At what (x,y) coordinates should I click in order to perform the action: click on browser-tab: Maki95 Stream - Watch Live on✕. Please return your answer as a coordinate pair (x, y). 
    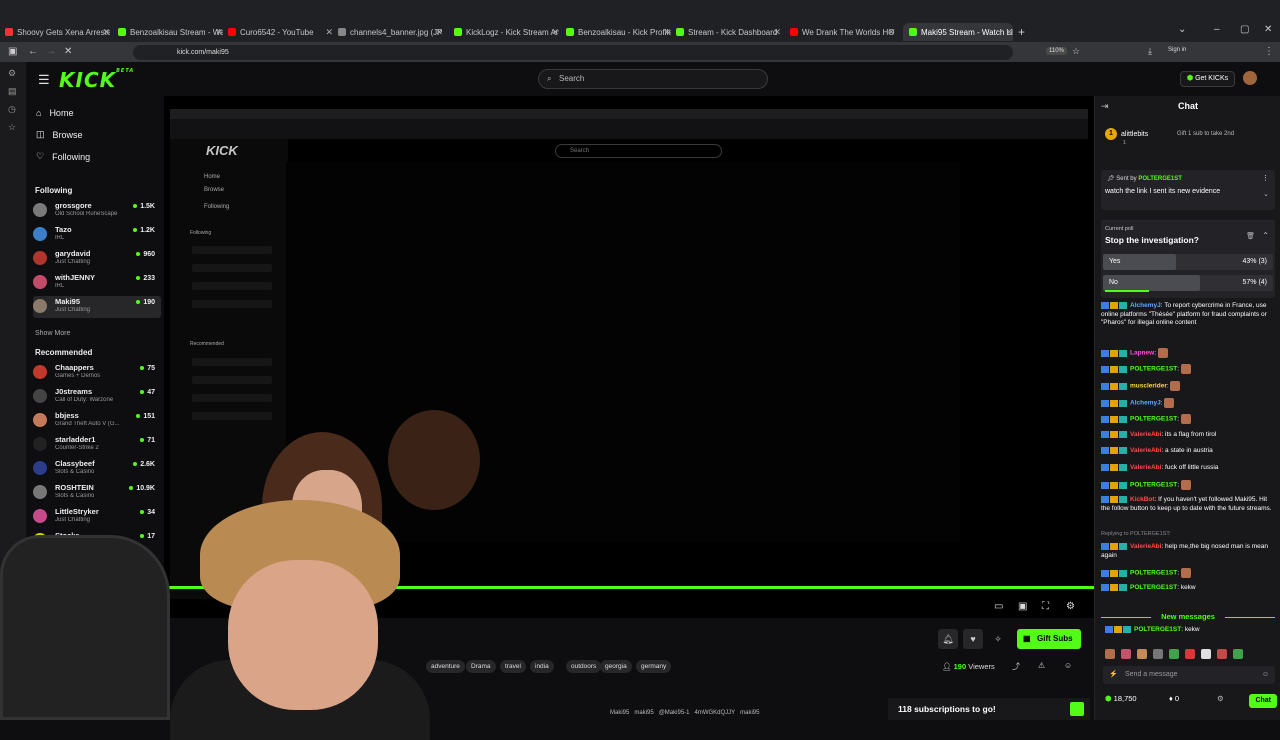
    Looking at the image, I should click on (958, 32).